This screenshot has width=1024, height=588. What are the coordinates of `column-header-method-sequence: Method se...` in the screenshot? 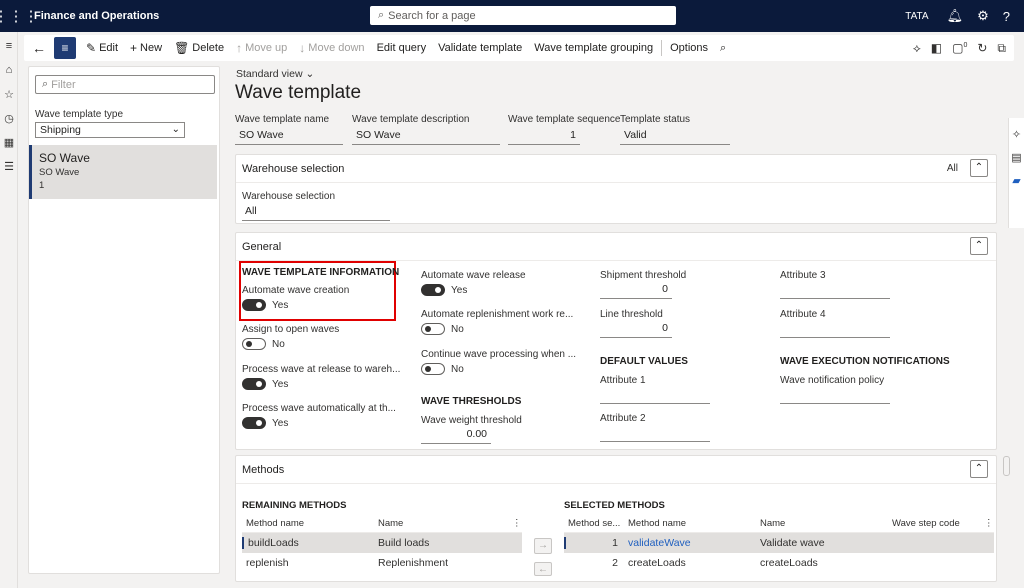 It's located at (594, 523).